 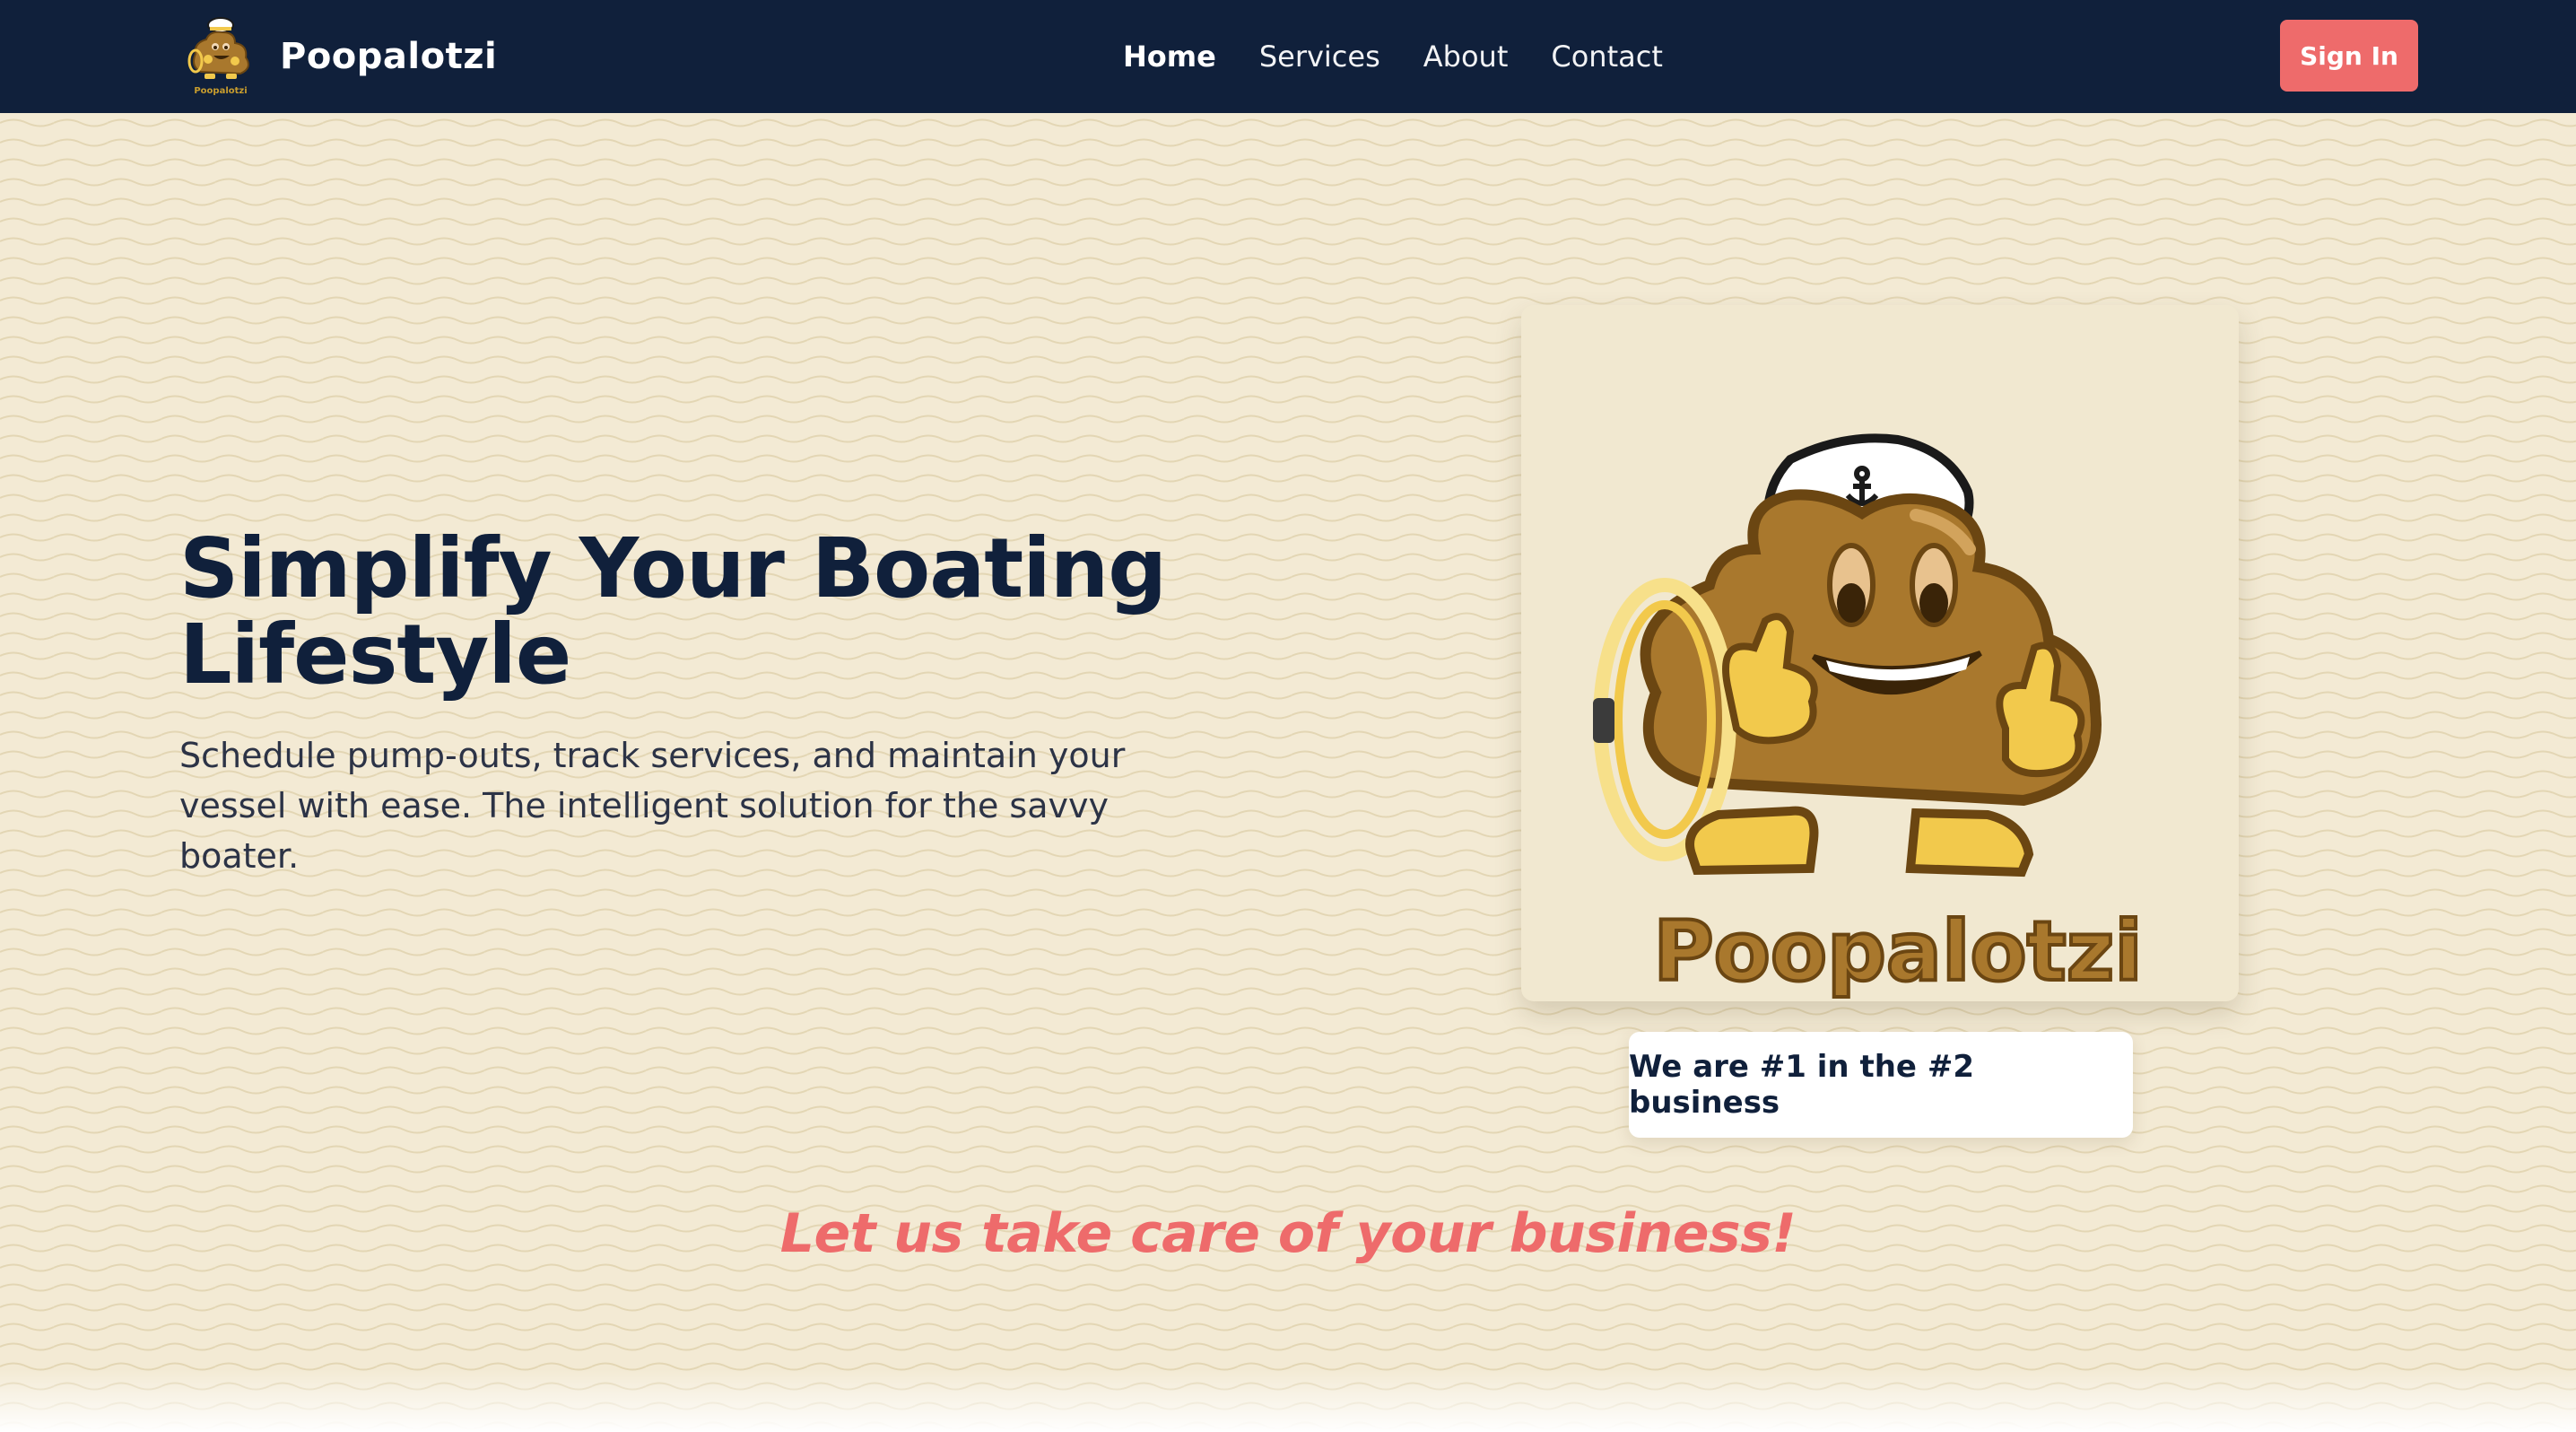 I want to click on logo-wordmark: Poopalotzi, so click(x=220, y=91).